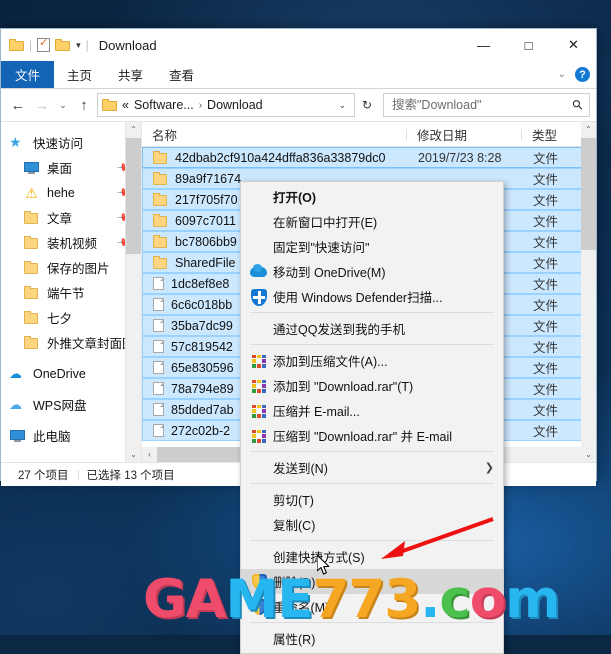 The image size is (611, 654). What do you see at coordinates (582, 74) in the screenshot?
I see `help-icon: ?` at bounding box center [582, 74].